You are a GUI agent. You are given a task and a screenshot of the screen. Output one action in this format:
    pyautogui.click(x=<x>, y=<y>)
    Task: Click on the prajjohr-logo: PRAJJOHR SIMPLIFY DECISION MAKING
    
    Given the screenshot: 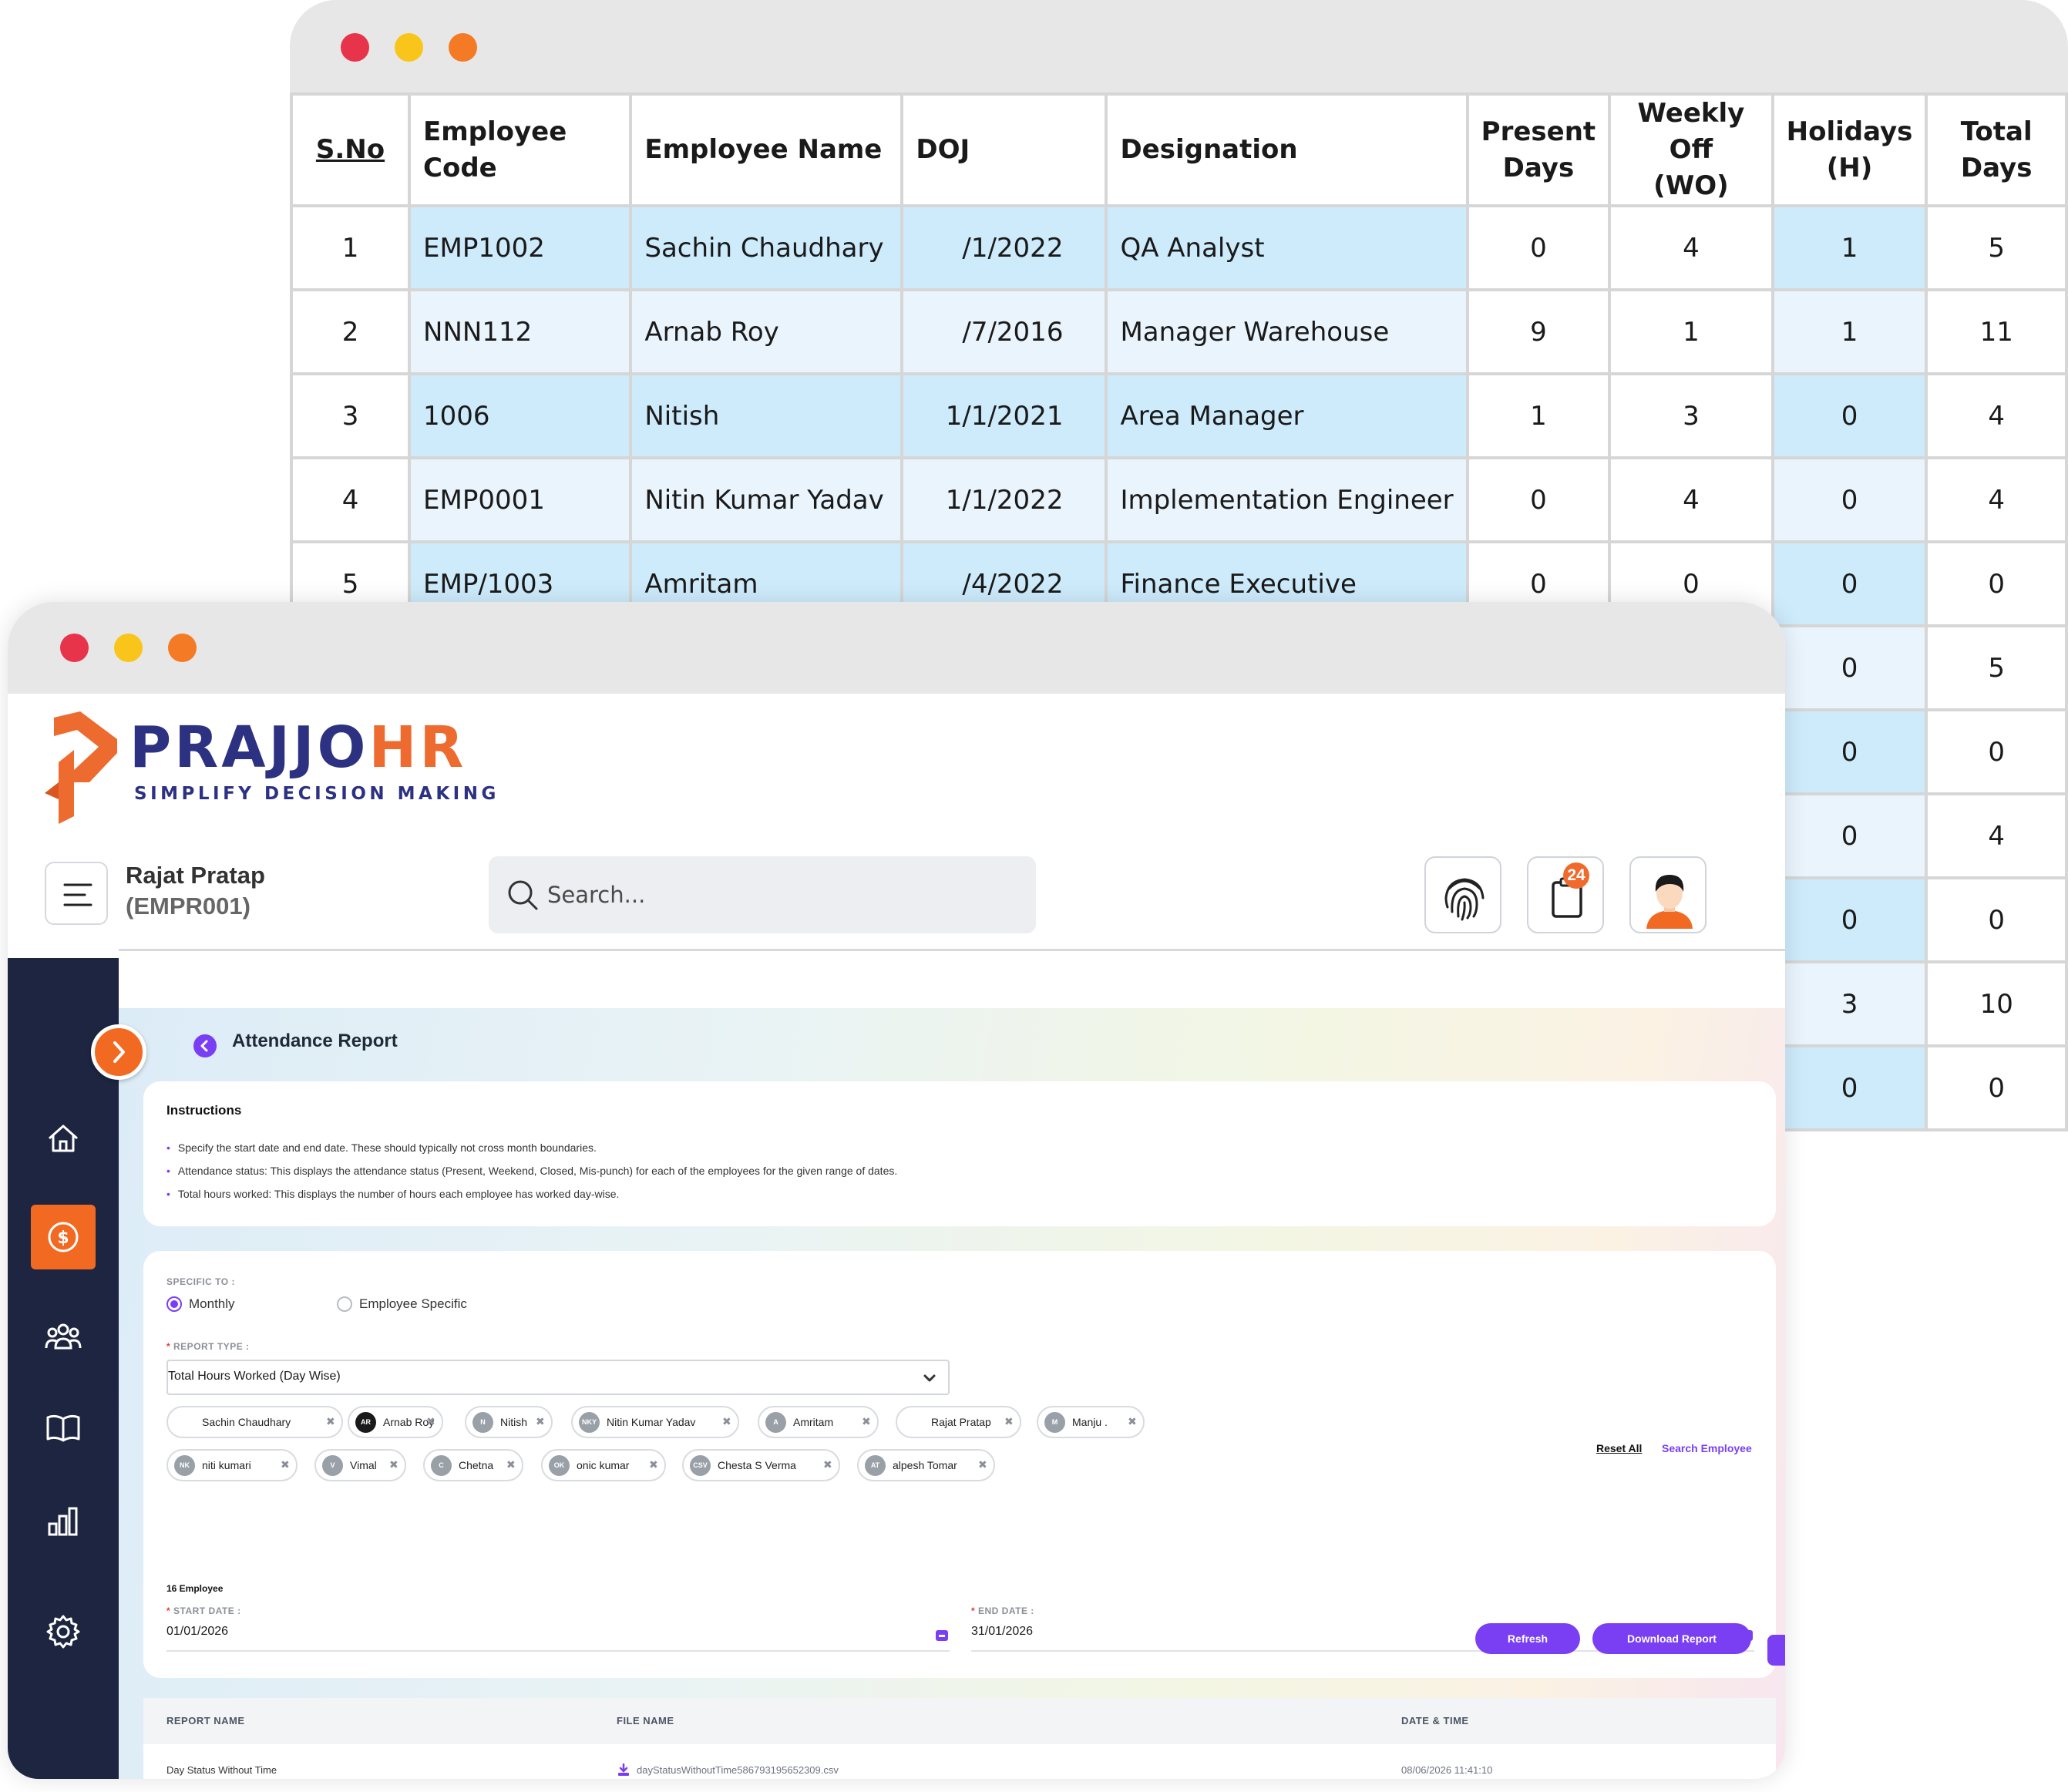 What is the action you would take?
    pyautogui.click(x=269, y=766)
    